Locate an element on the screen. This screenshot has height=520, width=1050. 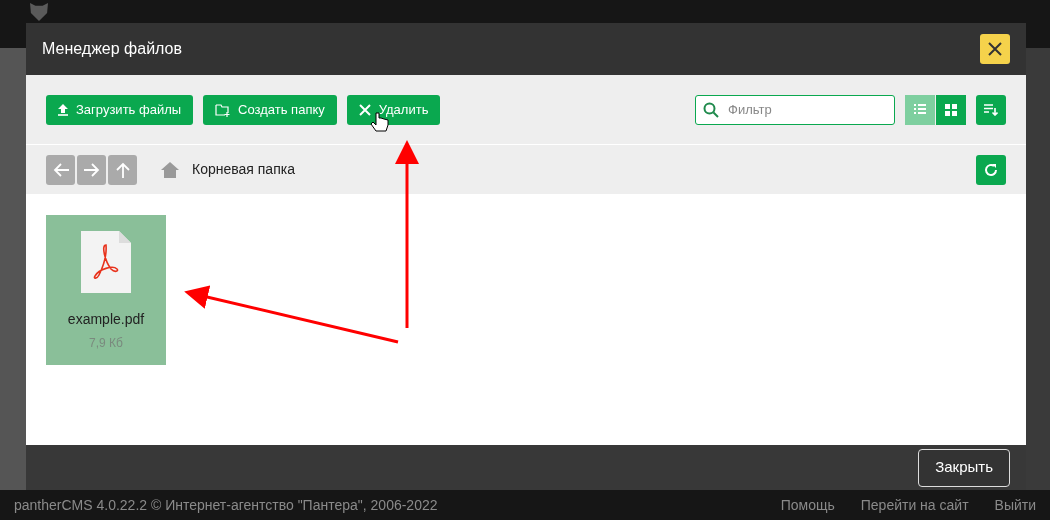
arrow-left-icon is located at coordinates (60, 169).